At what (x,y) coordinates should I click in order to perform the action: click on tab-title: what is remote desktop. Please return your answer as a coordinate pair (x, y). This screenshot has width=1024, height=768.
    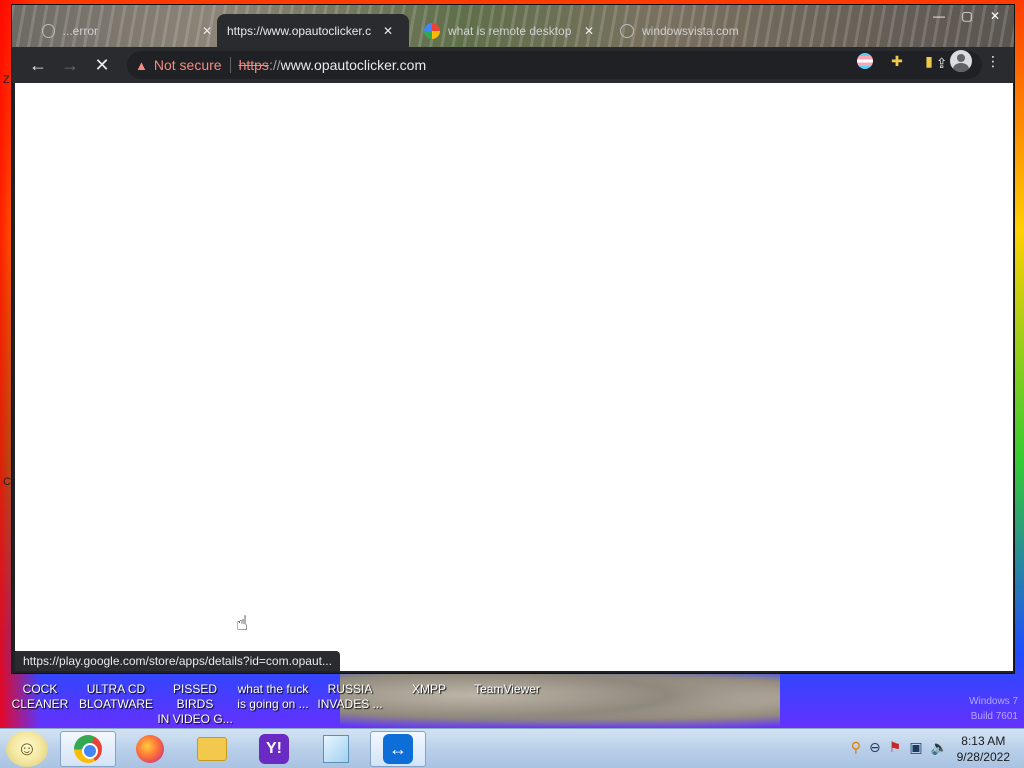
    Looking at the image, I should click on (510, 30).